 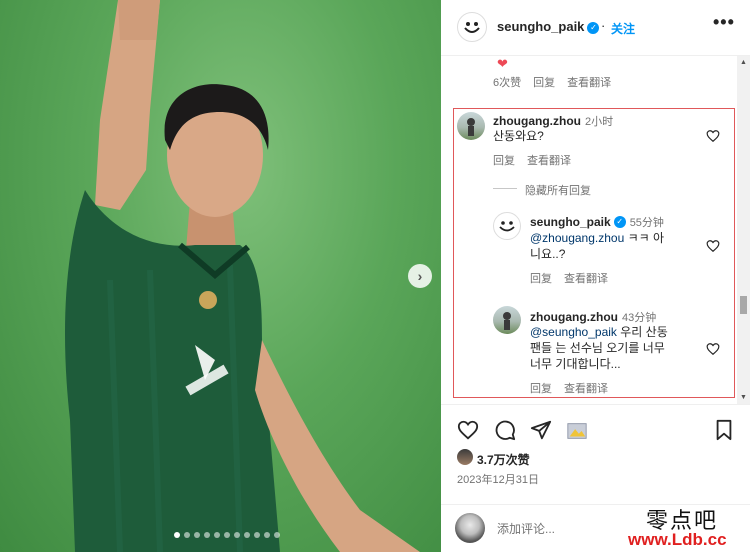 I want to click on author-username: seungho_paik ✓, so click(x=548, y=26).